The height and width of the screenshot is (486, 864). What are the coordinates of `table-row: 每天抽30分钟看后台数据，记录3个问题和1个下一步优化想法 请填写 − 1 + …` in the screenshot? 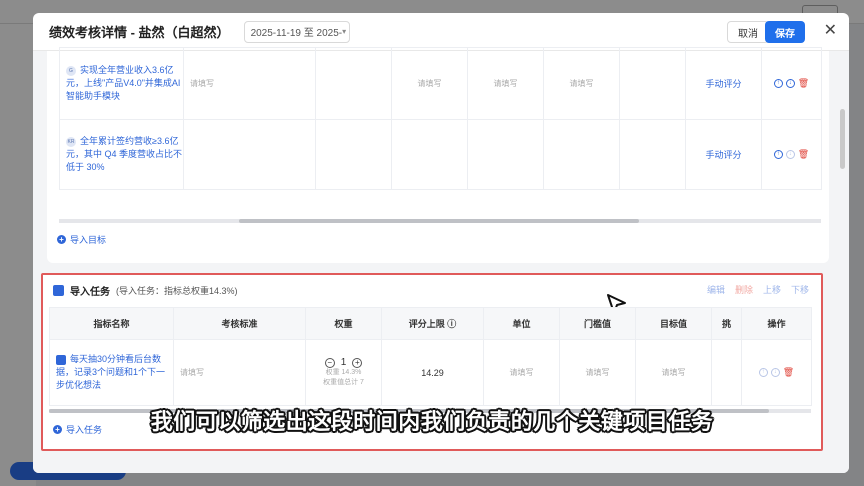 It's located at (430, 372).